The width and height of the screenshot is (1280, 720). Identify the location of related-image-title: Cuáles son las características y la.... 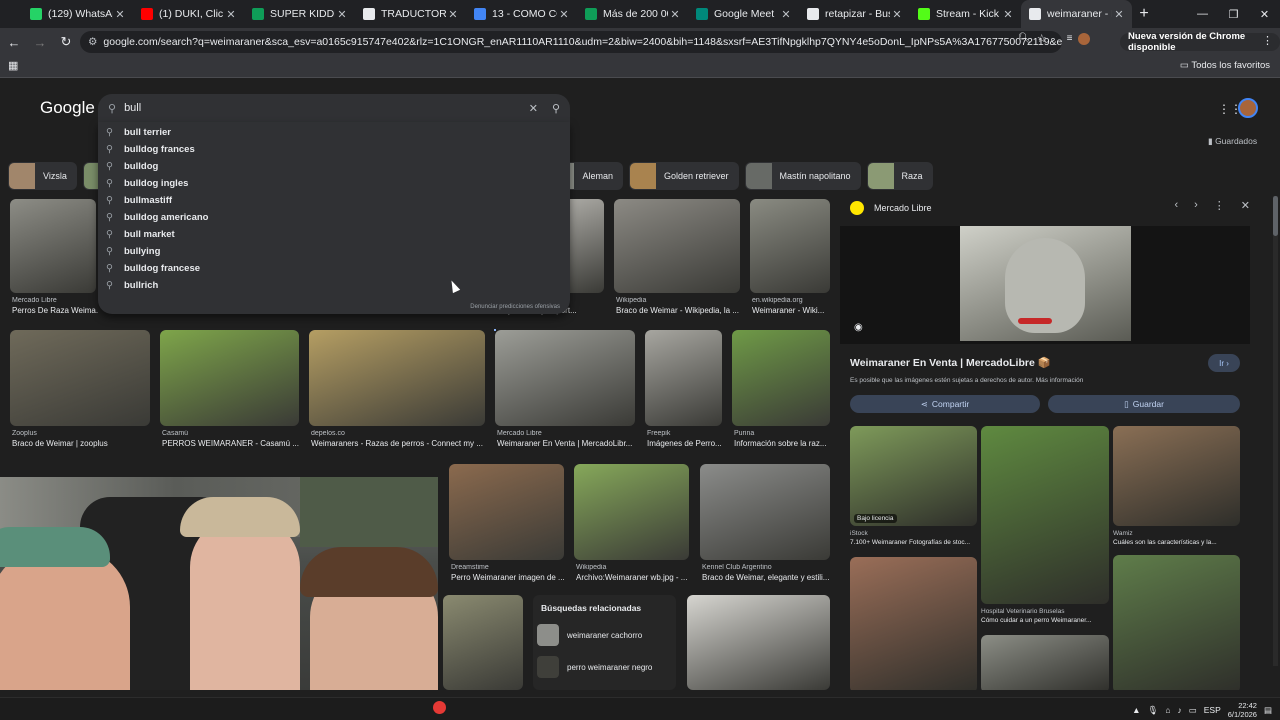
(1176, 542).